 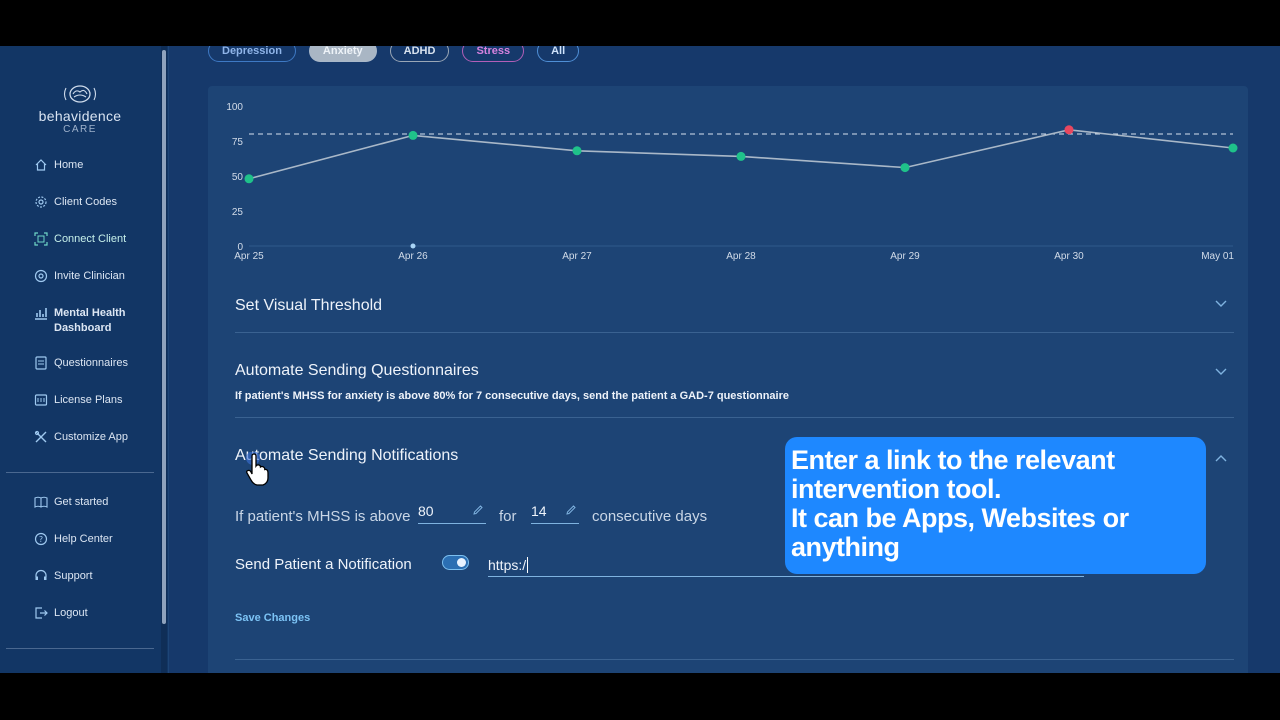 I want to click on x-tick-label: Apr 28, so click(x=741, y=256).